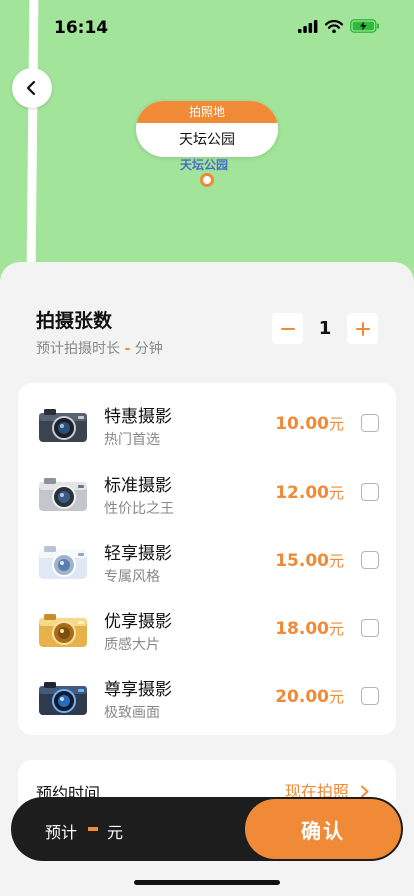 Image resolution: width=414 pixels, height=896 pixels. What do you see at coordinates (63, 494) in the screenshot?
I see `camera-silver-icon` at bounding box center [63, 494].